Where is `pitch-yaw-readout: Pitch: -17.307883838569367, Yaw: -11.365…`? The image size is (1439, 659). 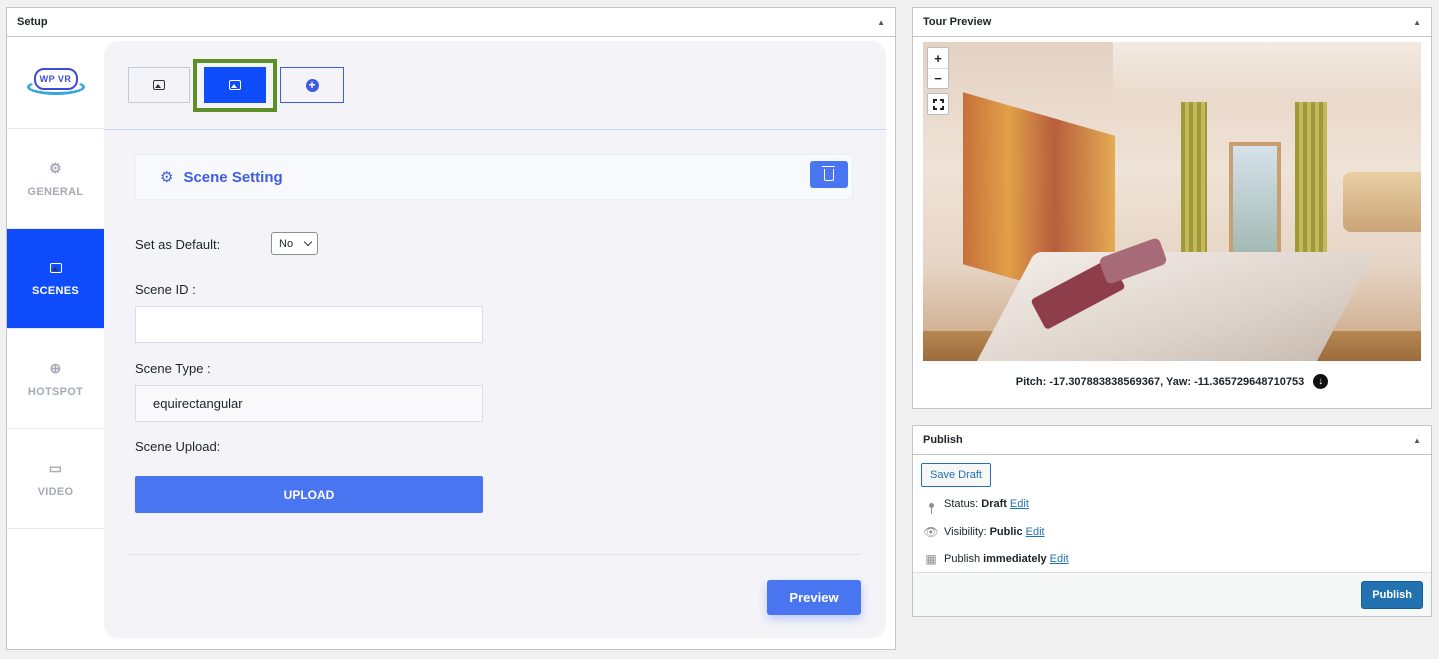
pitch-yaw-readout: Pitch: -17.307883838569367, Yaw: -11.365… is located at coordinates (1172, 381).